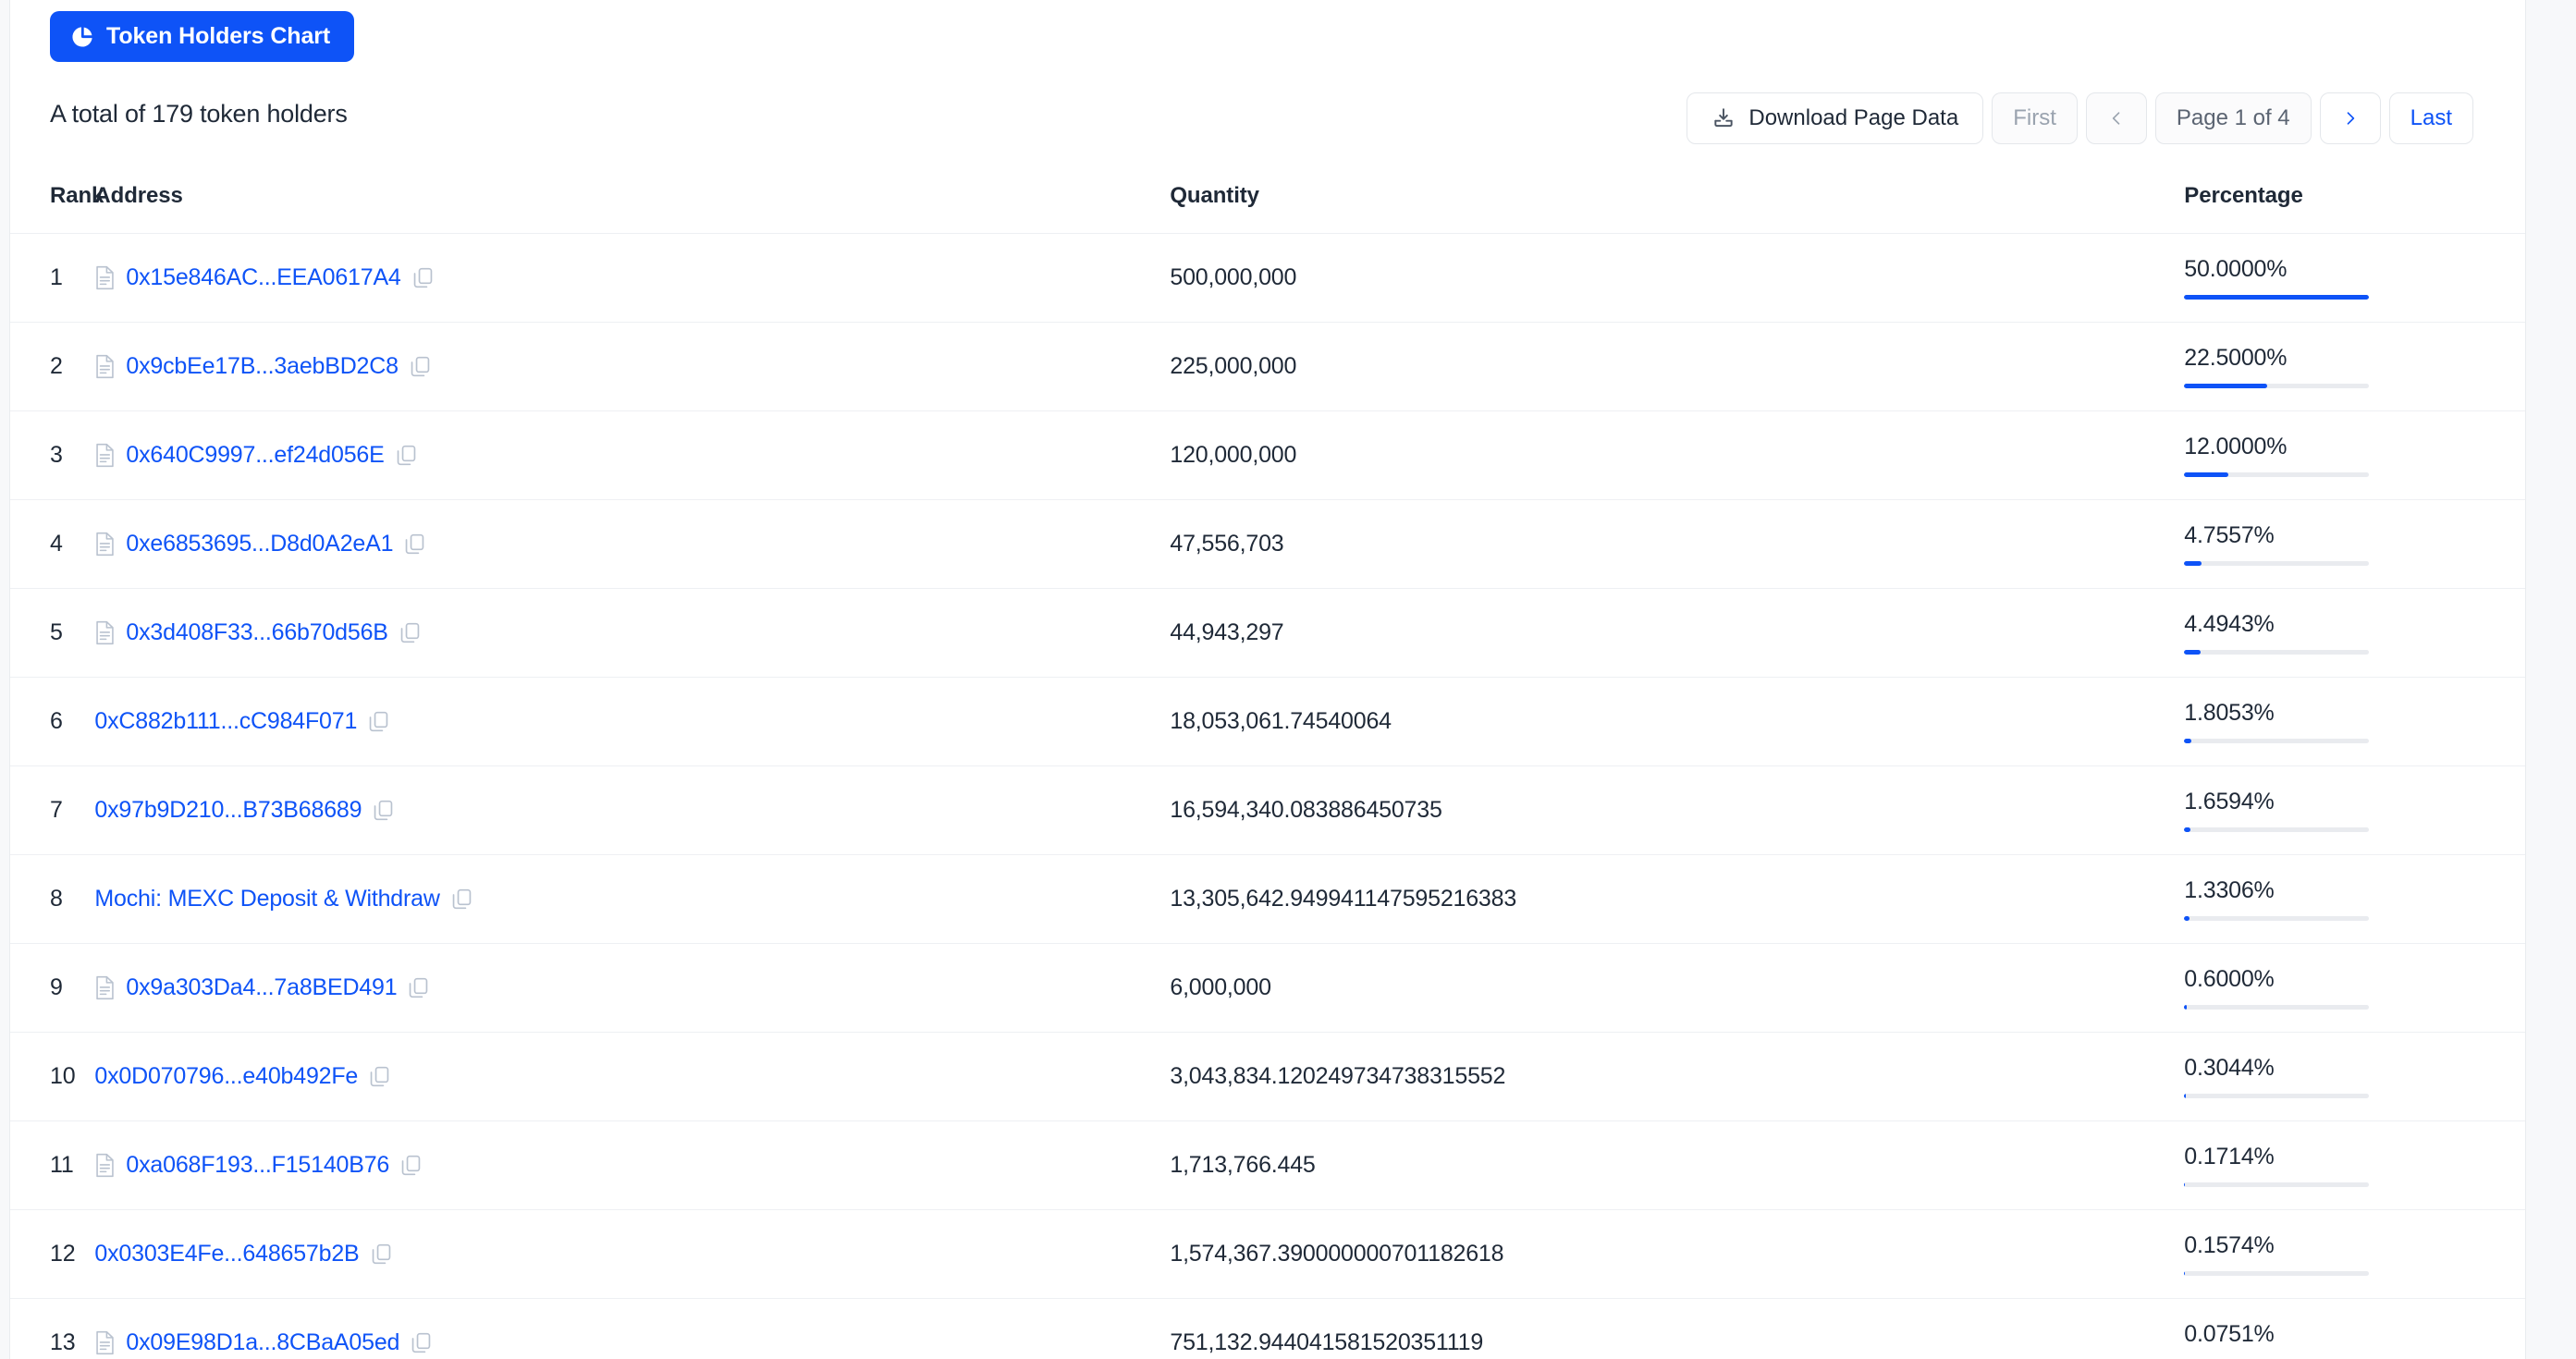 Image resolution: width=2576 pixels, height=1359 pixels. I want to click on cell-quantity: 500,000,000, so click(1233, 277).